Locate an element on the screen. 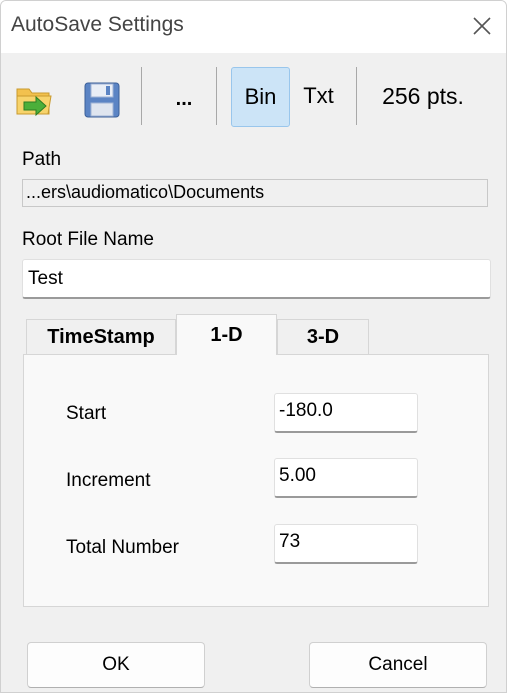 Image resolution: width=507 pixels, height=693 pixels. open-folder-button is located at coordinates (34, 100).